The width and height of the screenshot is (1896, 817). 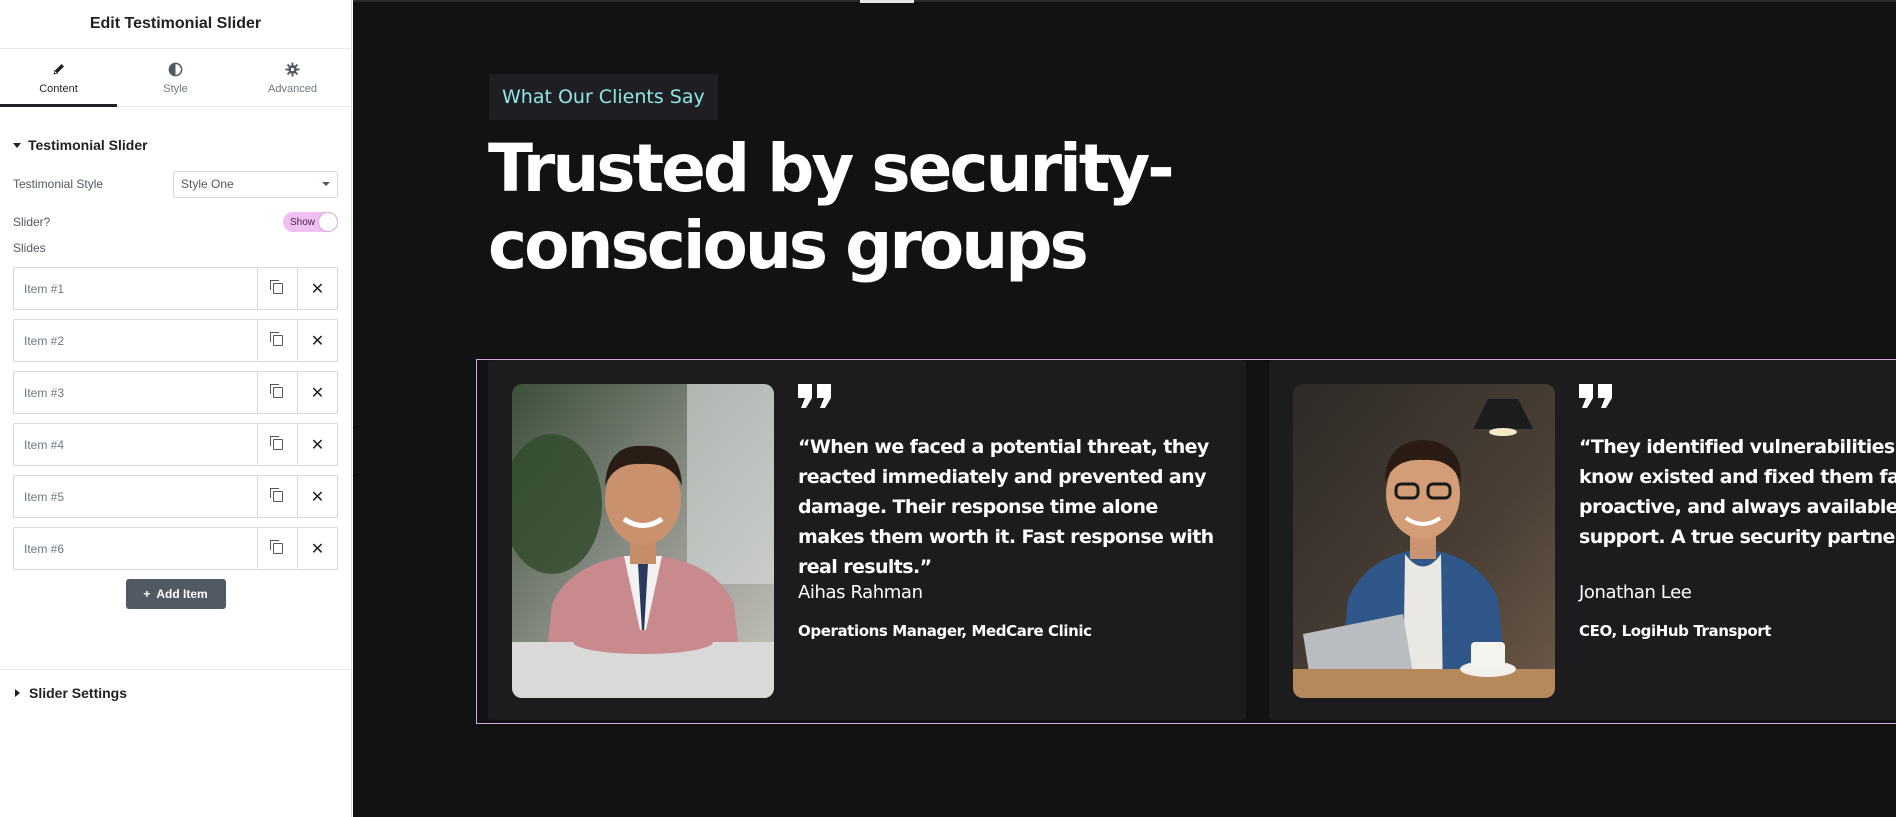 What do you see at coordinates (788, 245) in the screenshot?
I see `headline-line-2: conscious groups` at bounding box center [788, 245].